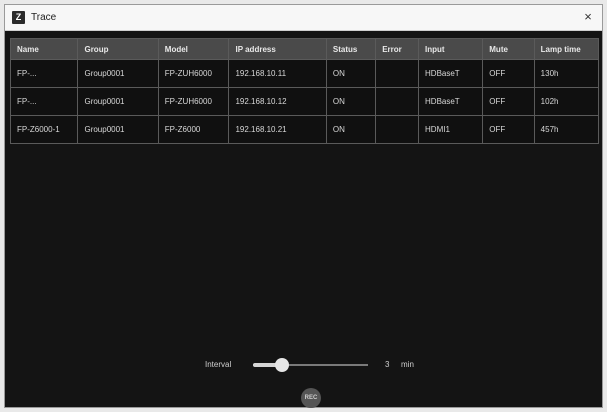 This screenshot has height=412, width=607. Describe the element at coordinates (407, 364) in the screenshot. I see `interval-unit: min` at that location.